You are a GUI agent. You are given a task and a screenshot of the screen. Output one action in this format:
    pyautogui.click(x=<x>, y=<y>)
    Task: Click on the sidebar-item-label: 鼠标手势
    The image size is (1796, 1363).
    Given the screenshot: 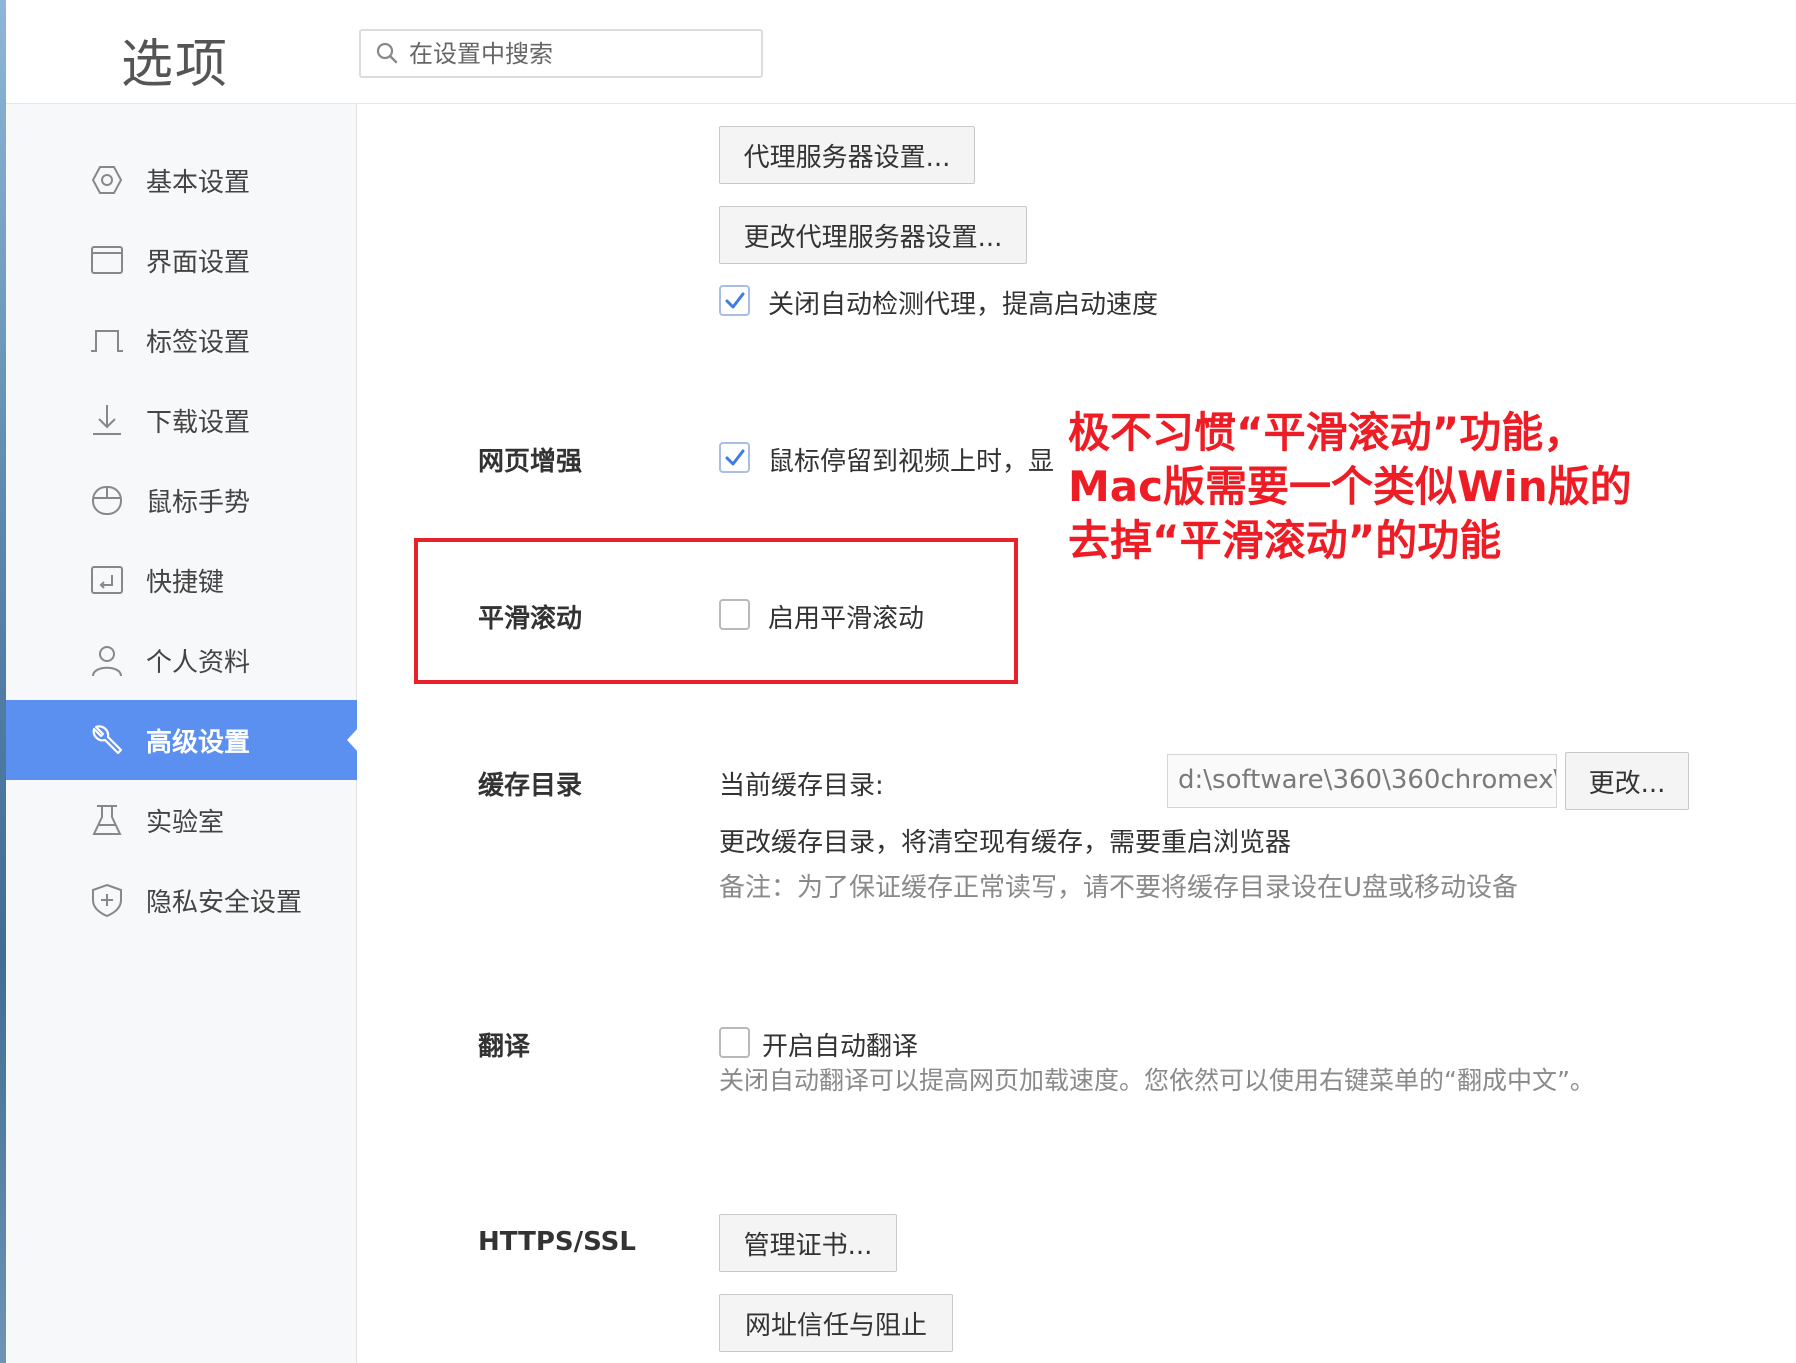 What is the action you would take?
    pyautogui.click(x=198, y=503)
    